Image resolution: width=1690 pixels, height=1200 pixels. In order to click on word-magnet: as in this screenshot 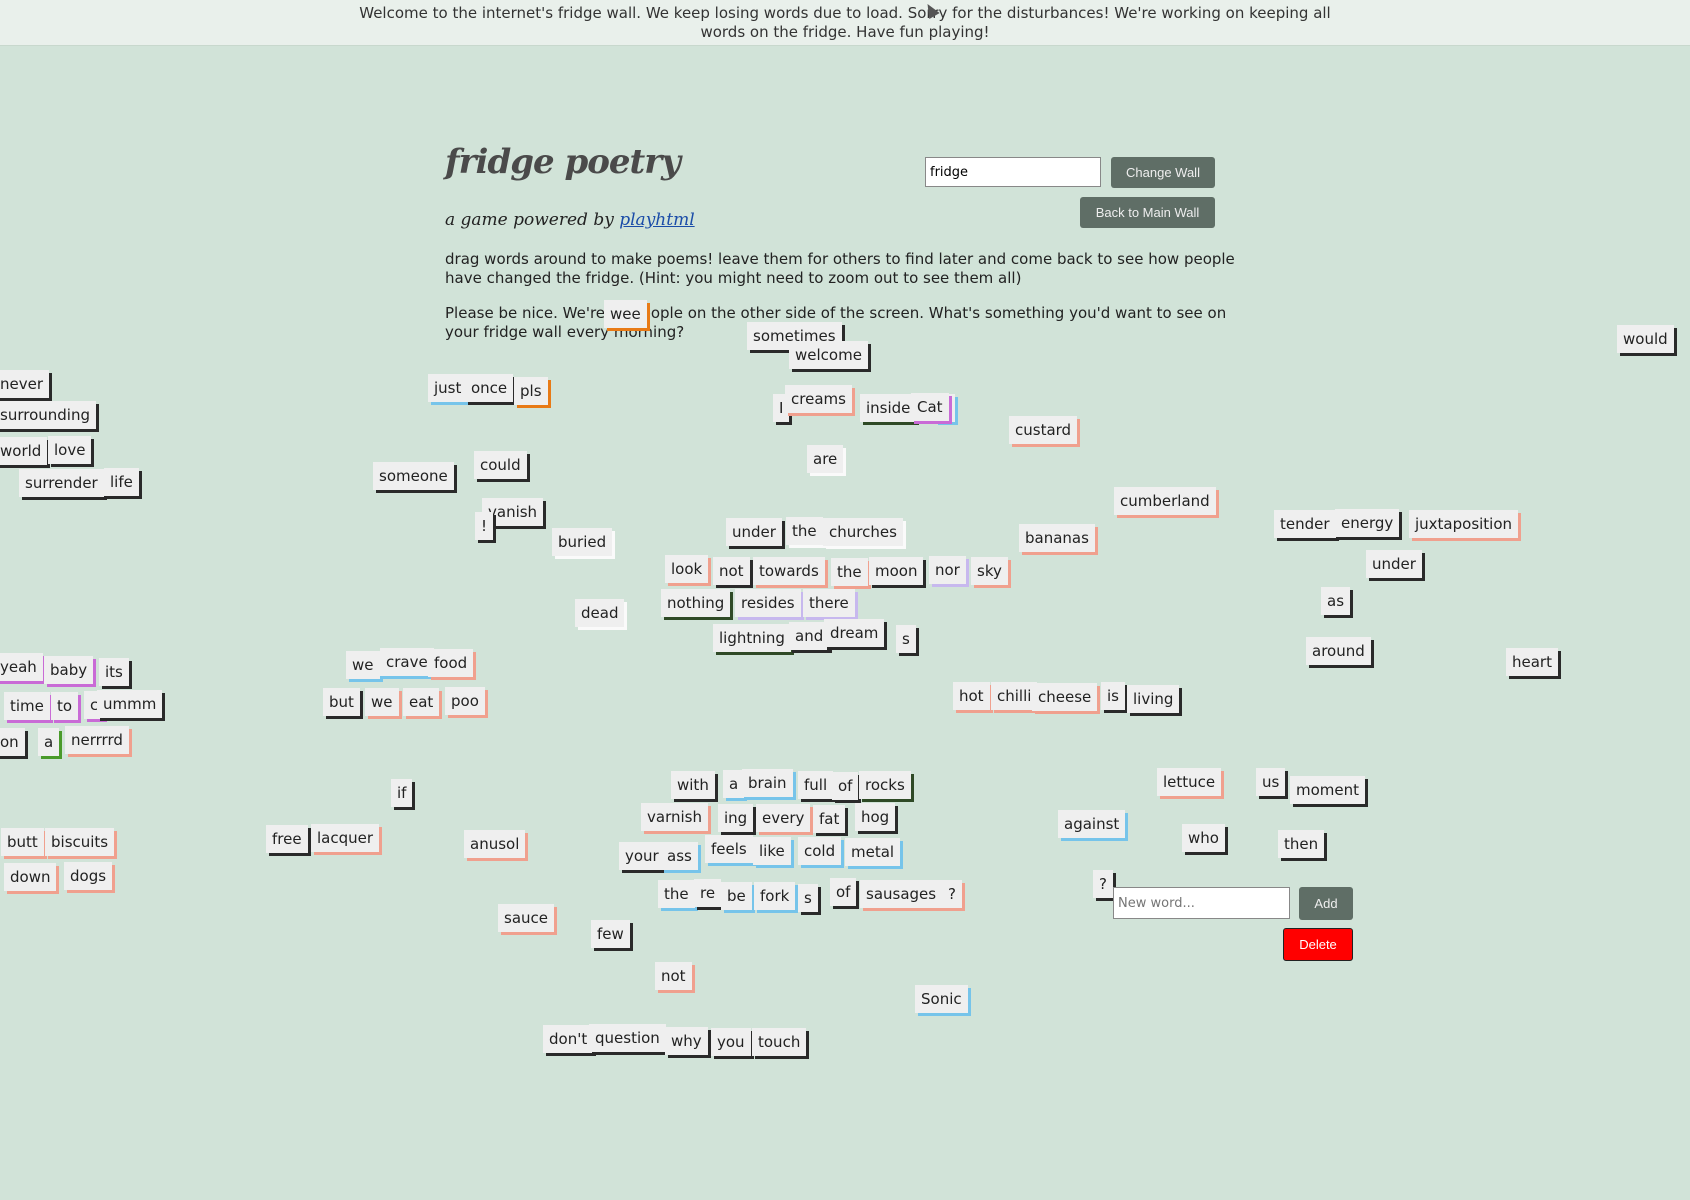, I will do `click(1336, 601)`.